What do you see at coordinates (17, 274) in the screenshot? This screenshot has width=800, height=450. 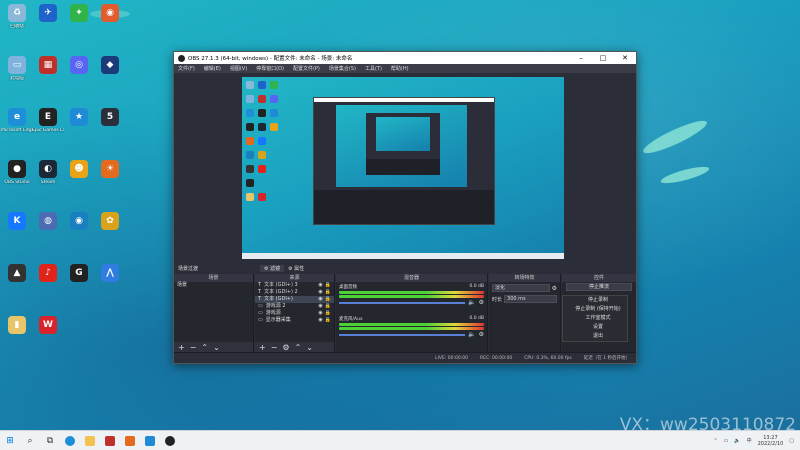 I see `desktop-icon: ▲` at bounding box center [17, 274].